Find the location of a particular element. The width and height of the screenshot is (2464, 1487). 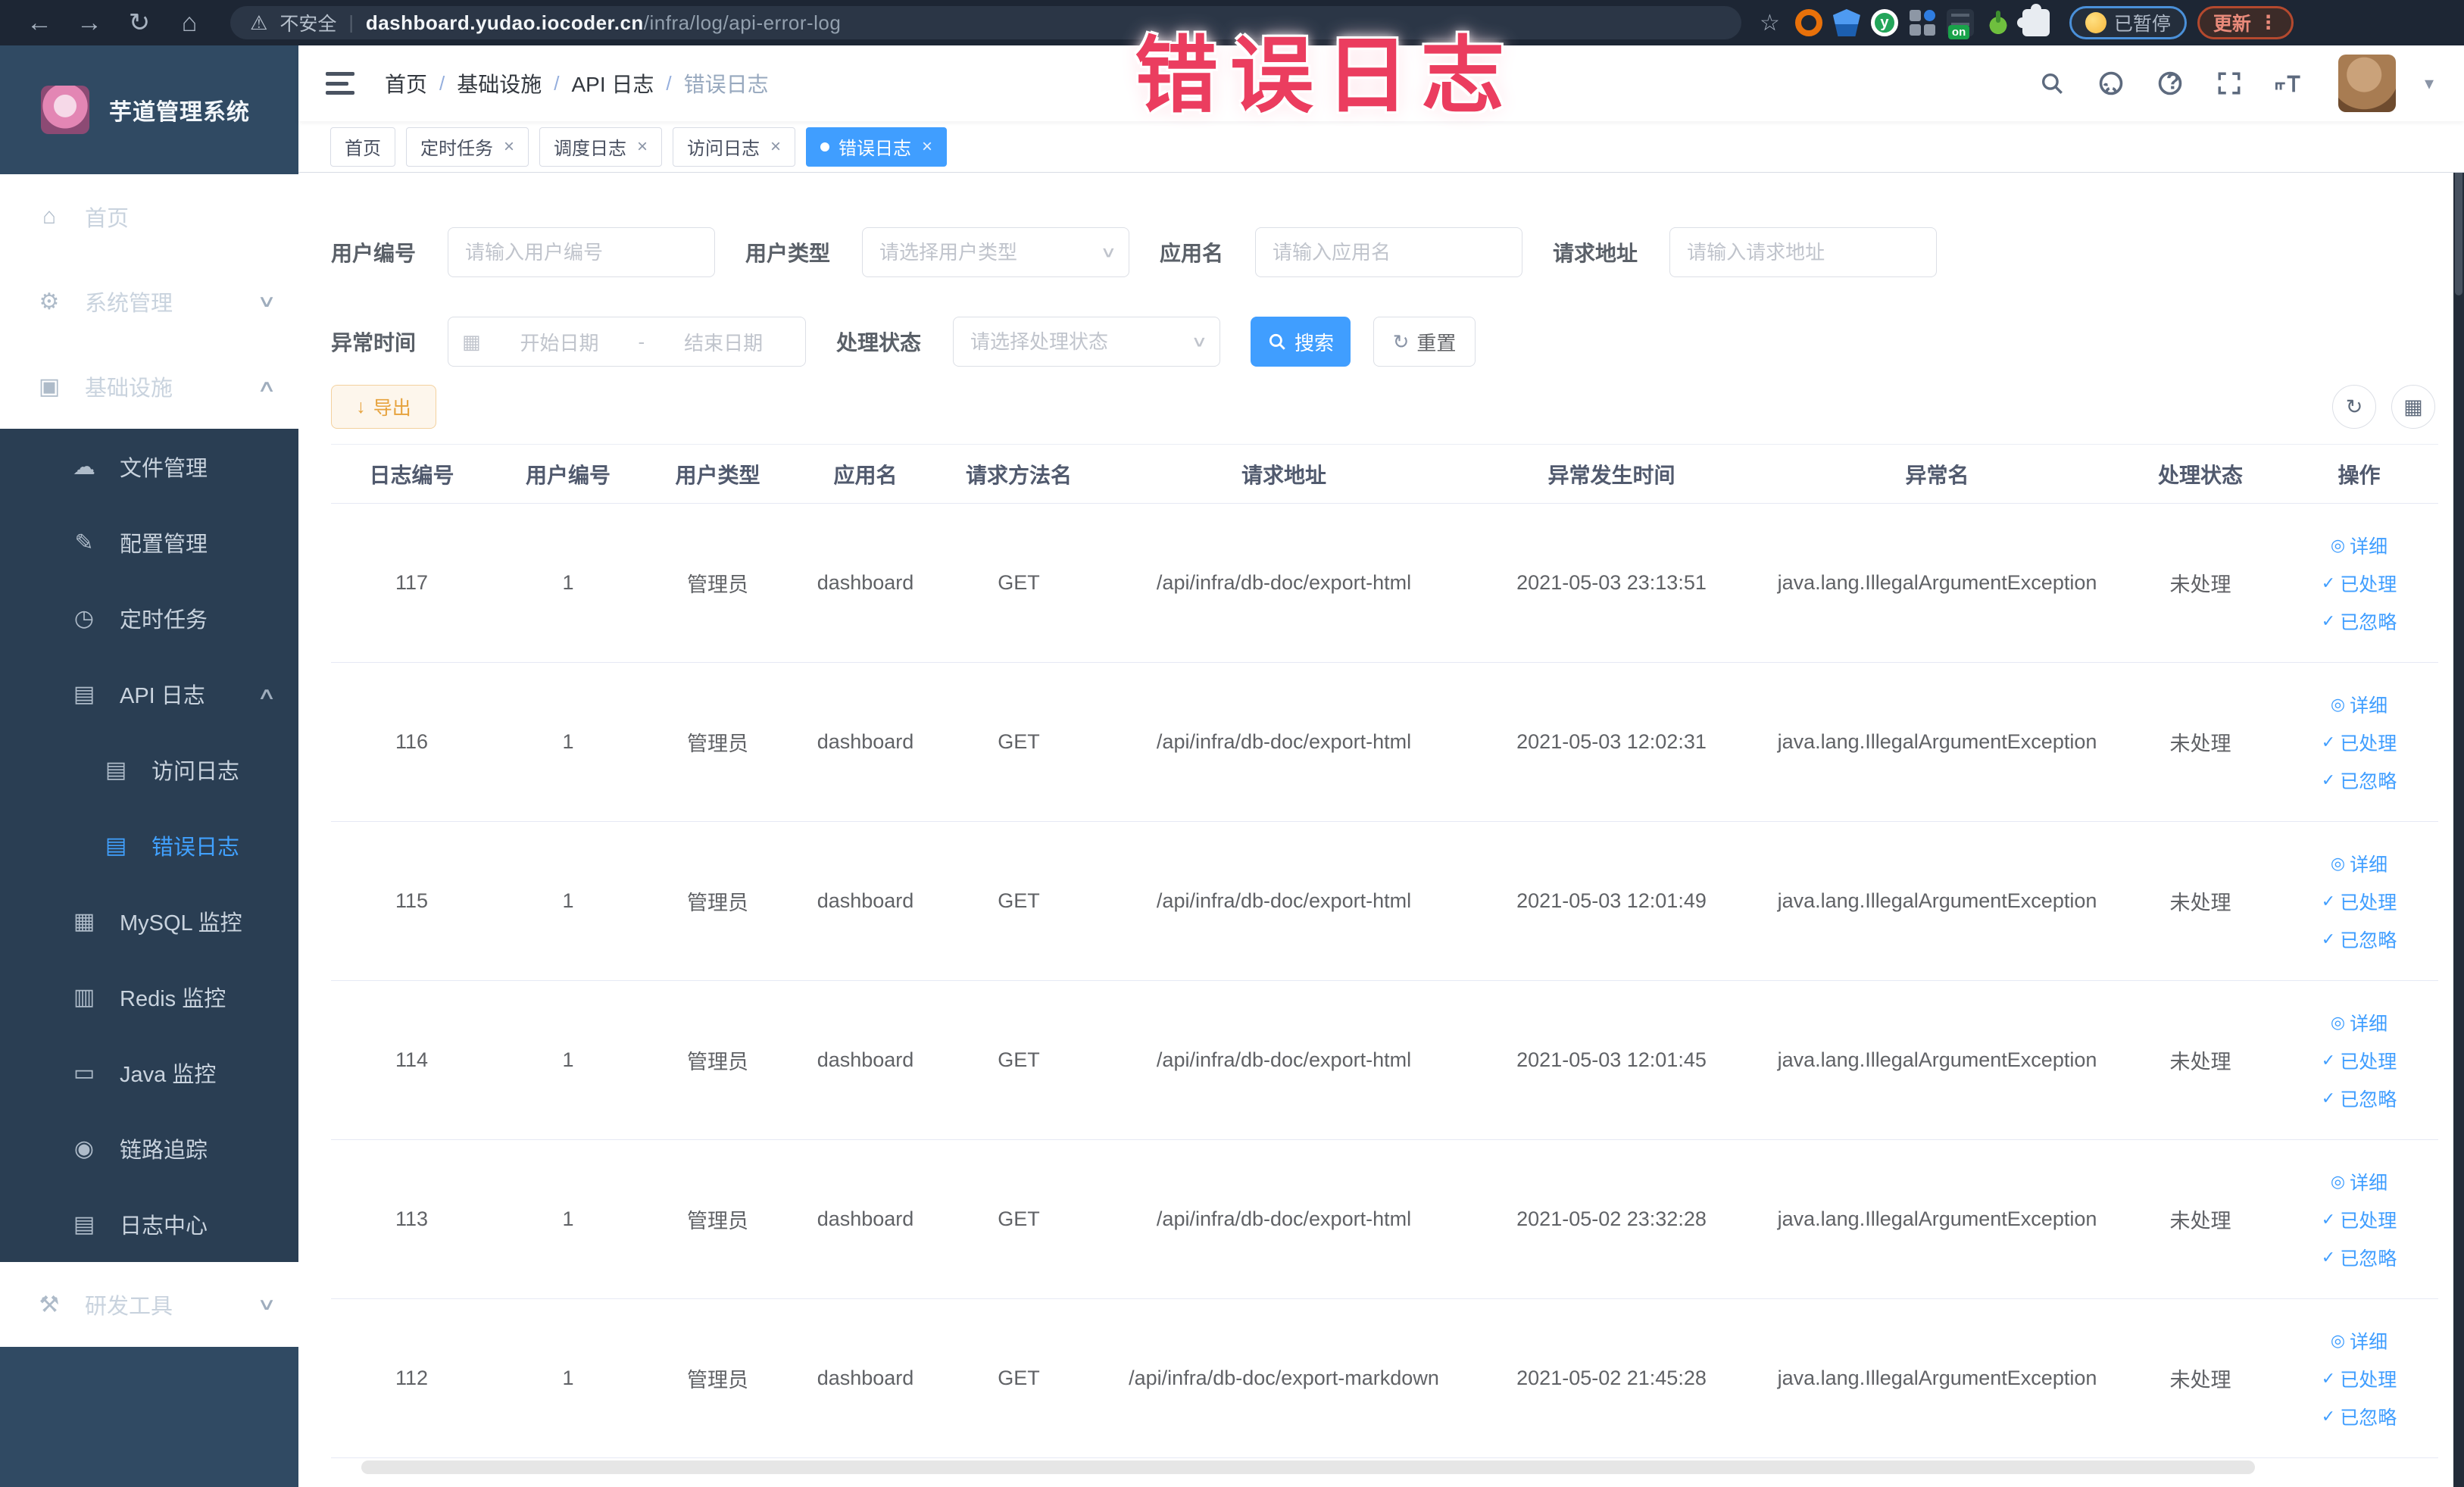

extension-y-icon: y is located at coordinates (1884, 22).